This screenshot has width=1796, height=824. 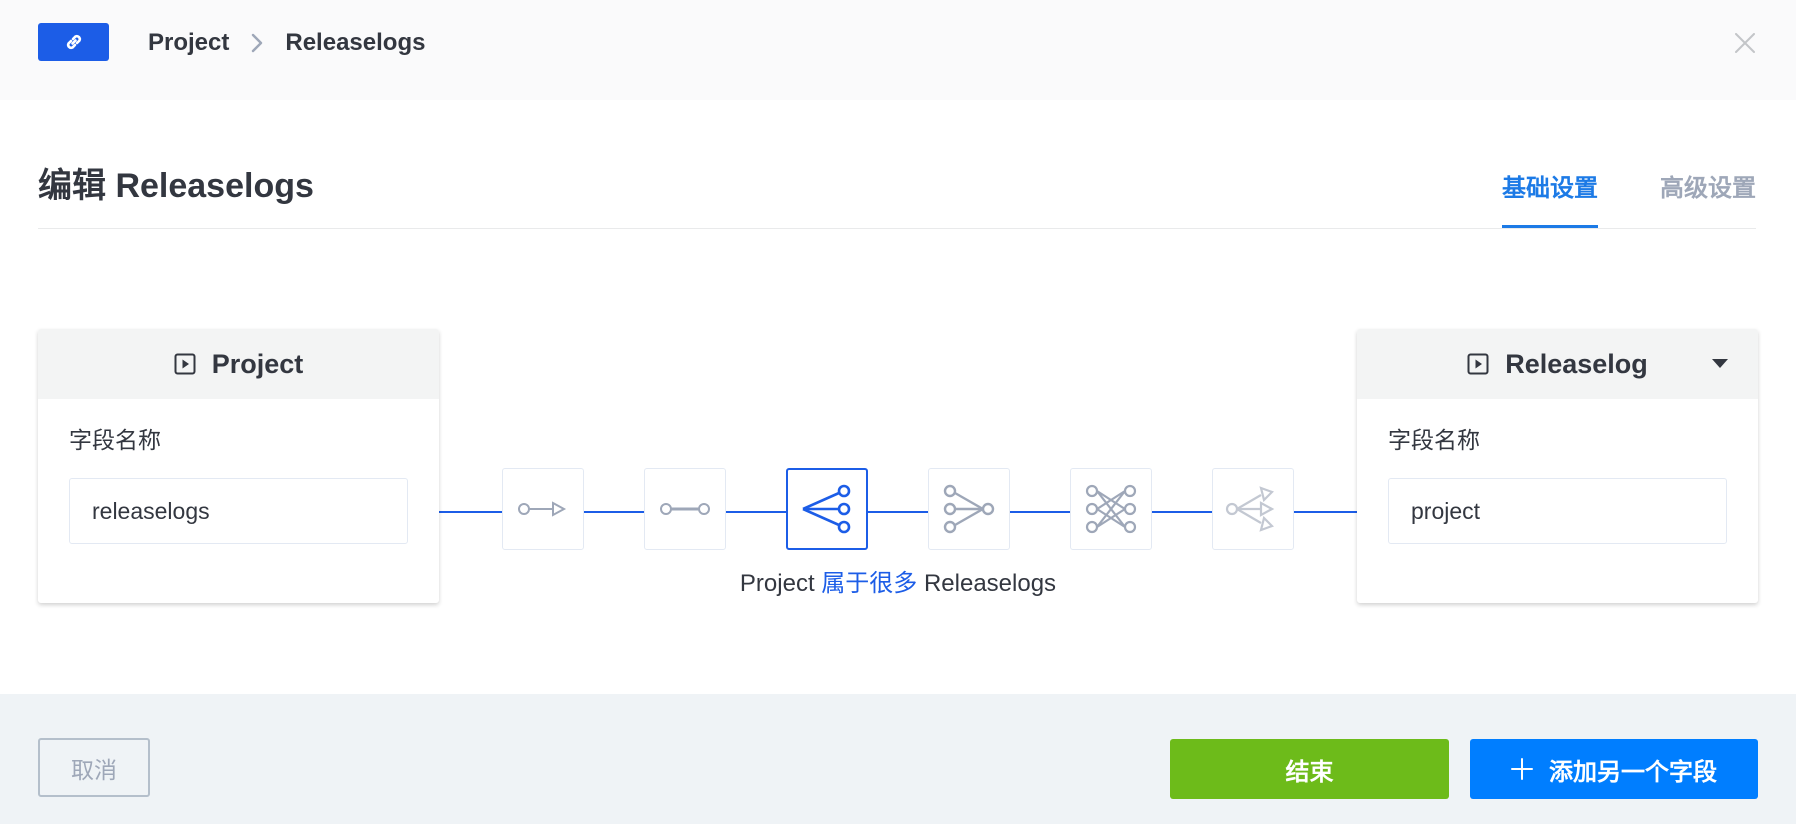 I want to click on right-field-label: 字段名称, so click(x=1434, y=440).